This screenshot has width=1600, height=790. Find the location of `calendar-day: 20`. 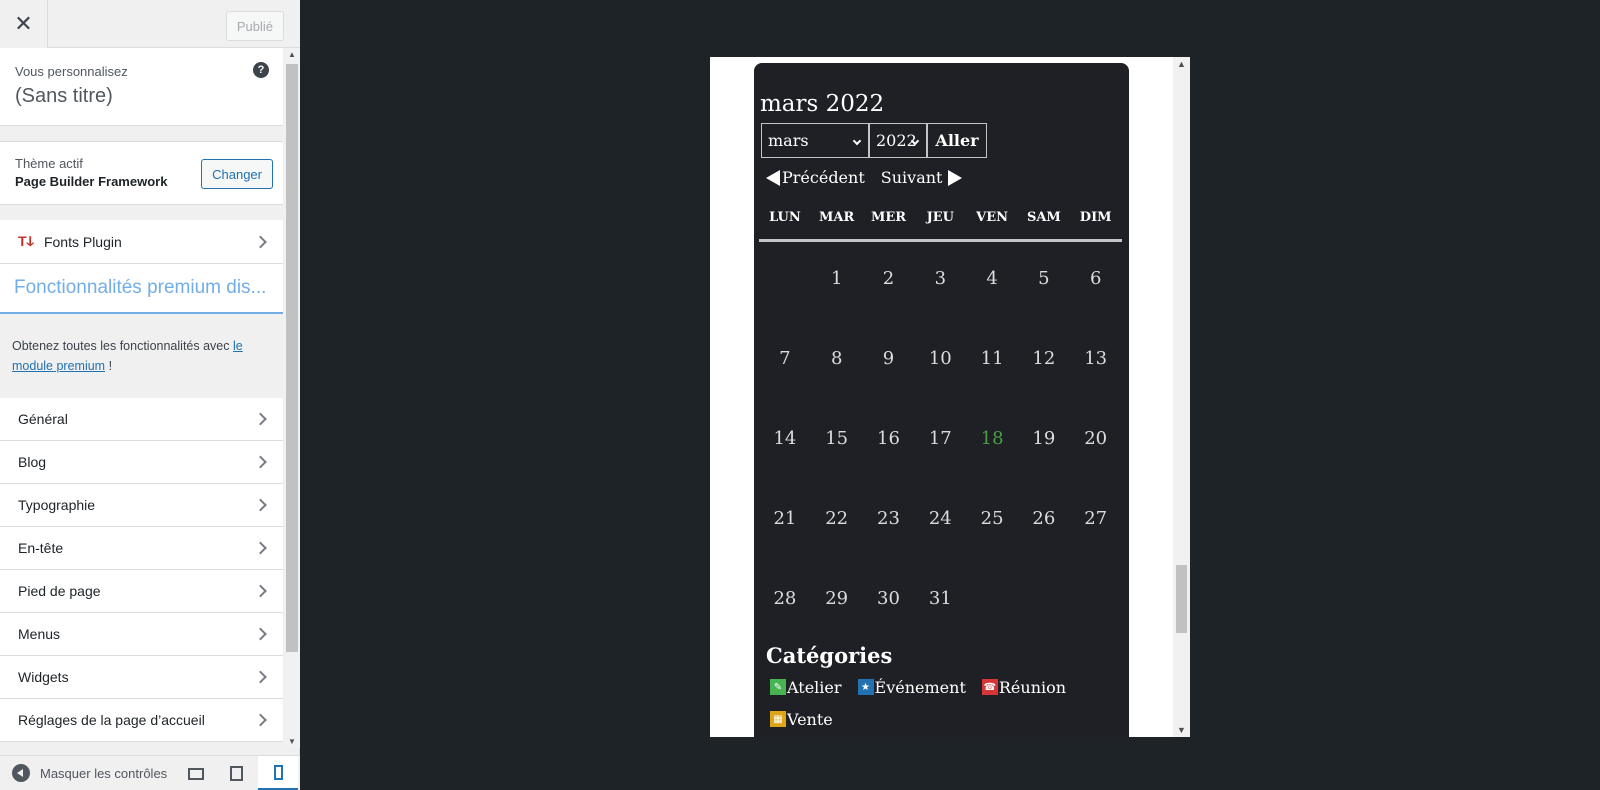

calendar-day: 20 is located at coordinates (1096, 438).